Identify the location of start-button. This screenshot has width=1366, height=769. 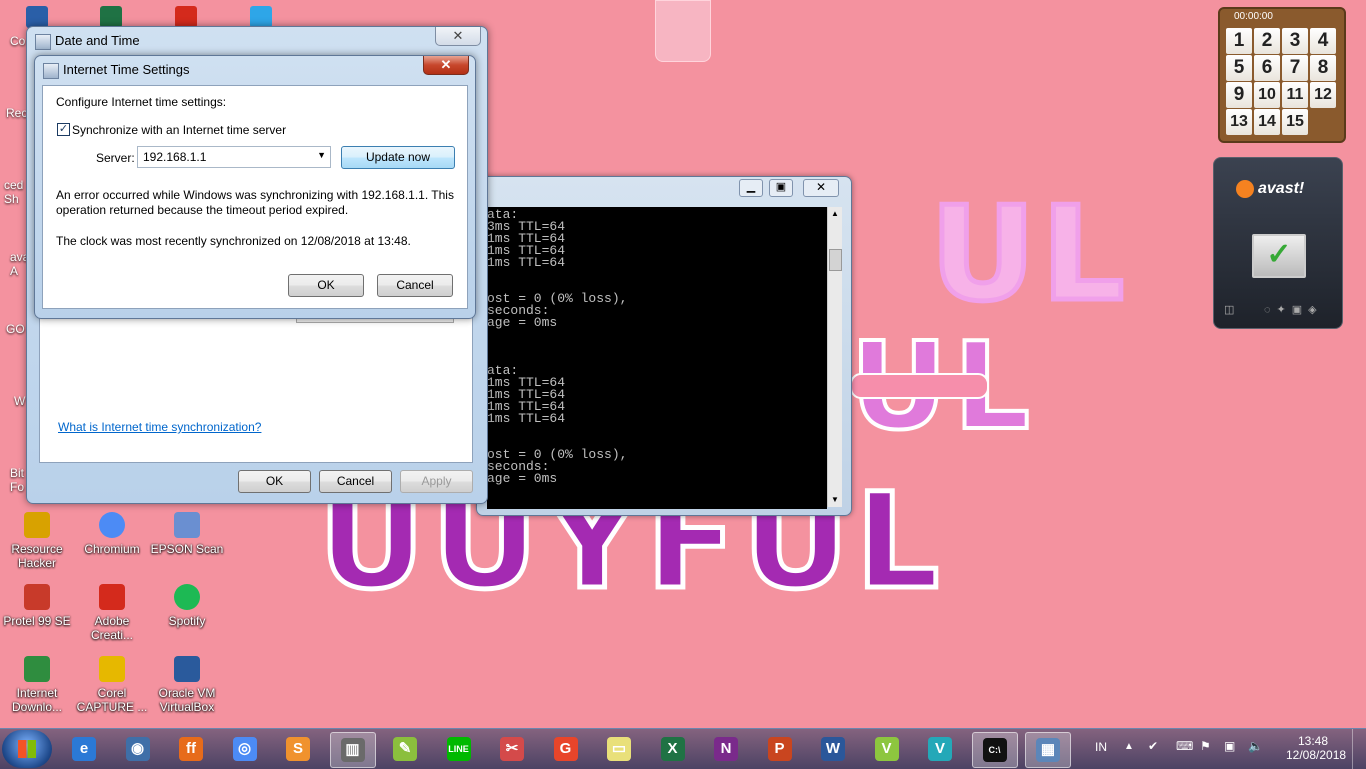
(27, 749).